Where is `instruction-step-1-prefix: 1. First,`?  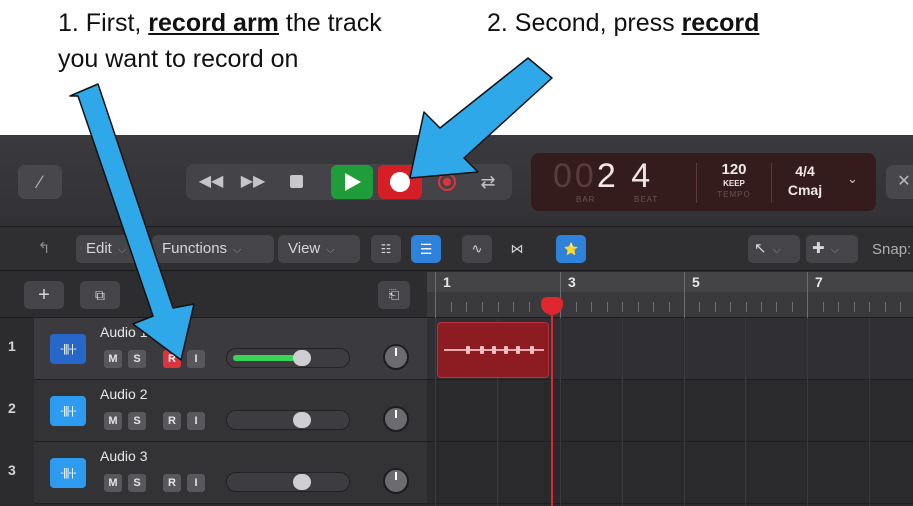 instruction-step-1-prefix: 1. First, is located at coordinates (103, 23).